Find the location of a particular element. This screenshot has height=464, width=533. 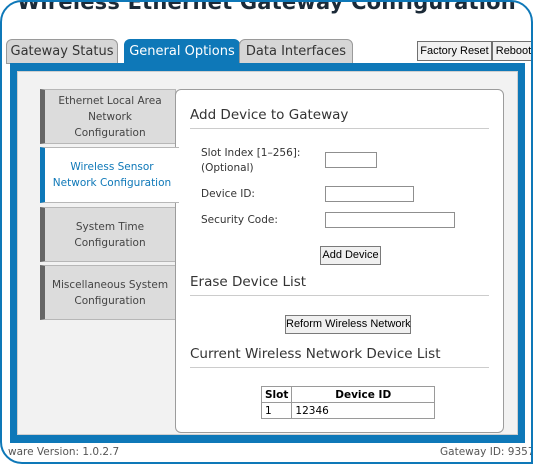

add-device-heading: Add Device to Gateway is located at coordinates (269, 115).